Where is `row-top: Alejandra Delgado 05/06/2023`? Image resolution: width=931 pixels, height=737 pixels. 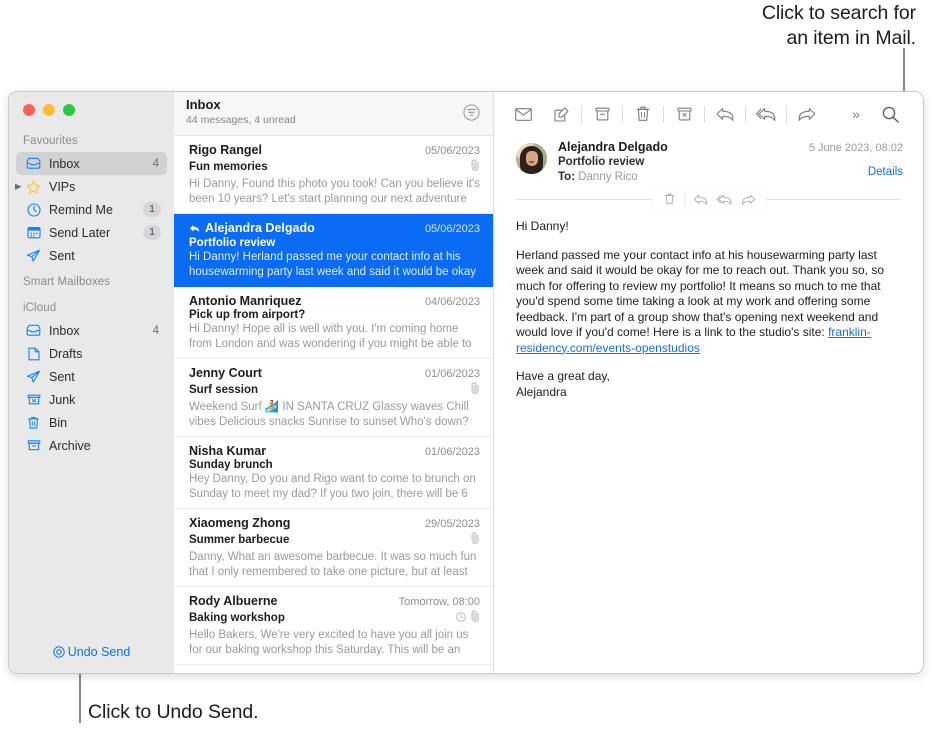
row-top: Alejandra Delgado 05/06/2023 is located at coordinates (334, 228).